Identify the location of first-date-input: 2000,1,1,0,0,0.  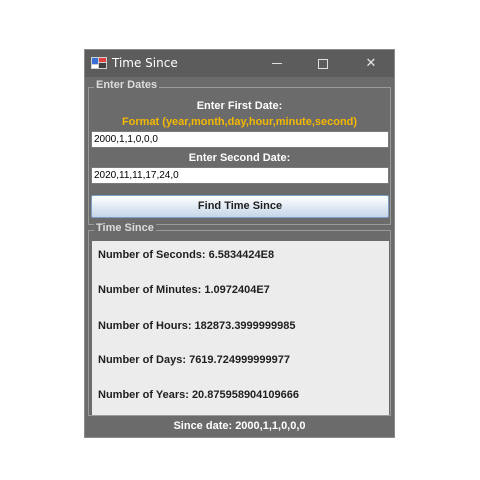
(240, 139).